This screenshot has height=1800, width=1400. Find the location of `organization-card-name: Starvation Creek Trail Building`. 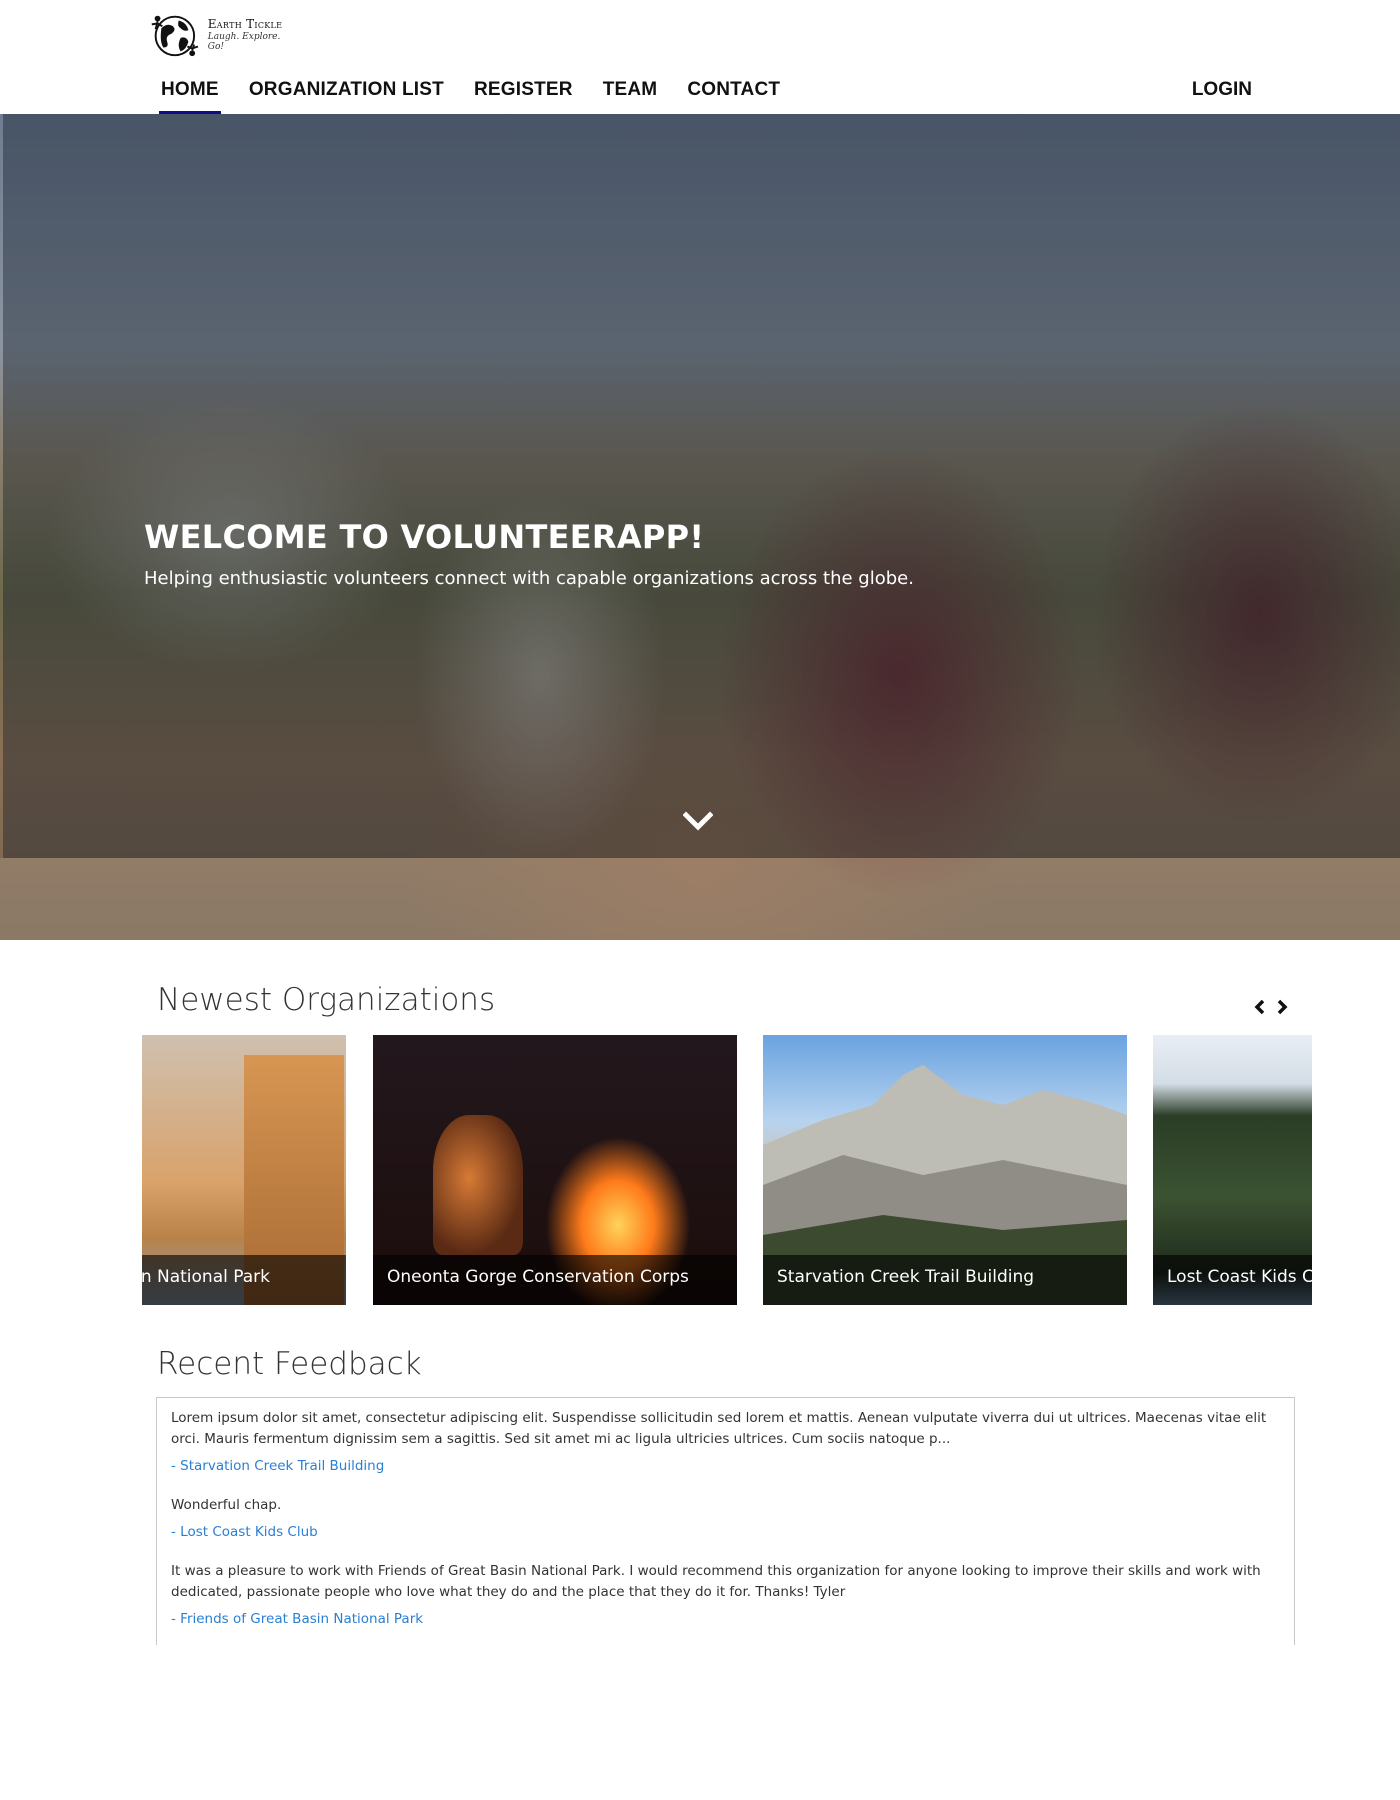

organization-card-name: Starvation Creek Trail Building is located at coordinates (945, 1280).